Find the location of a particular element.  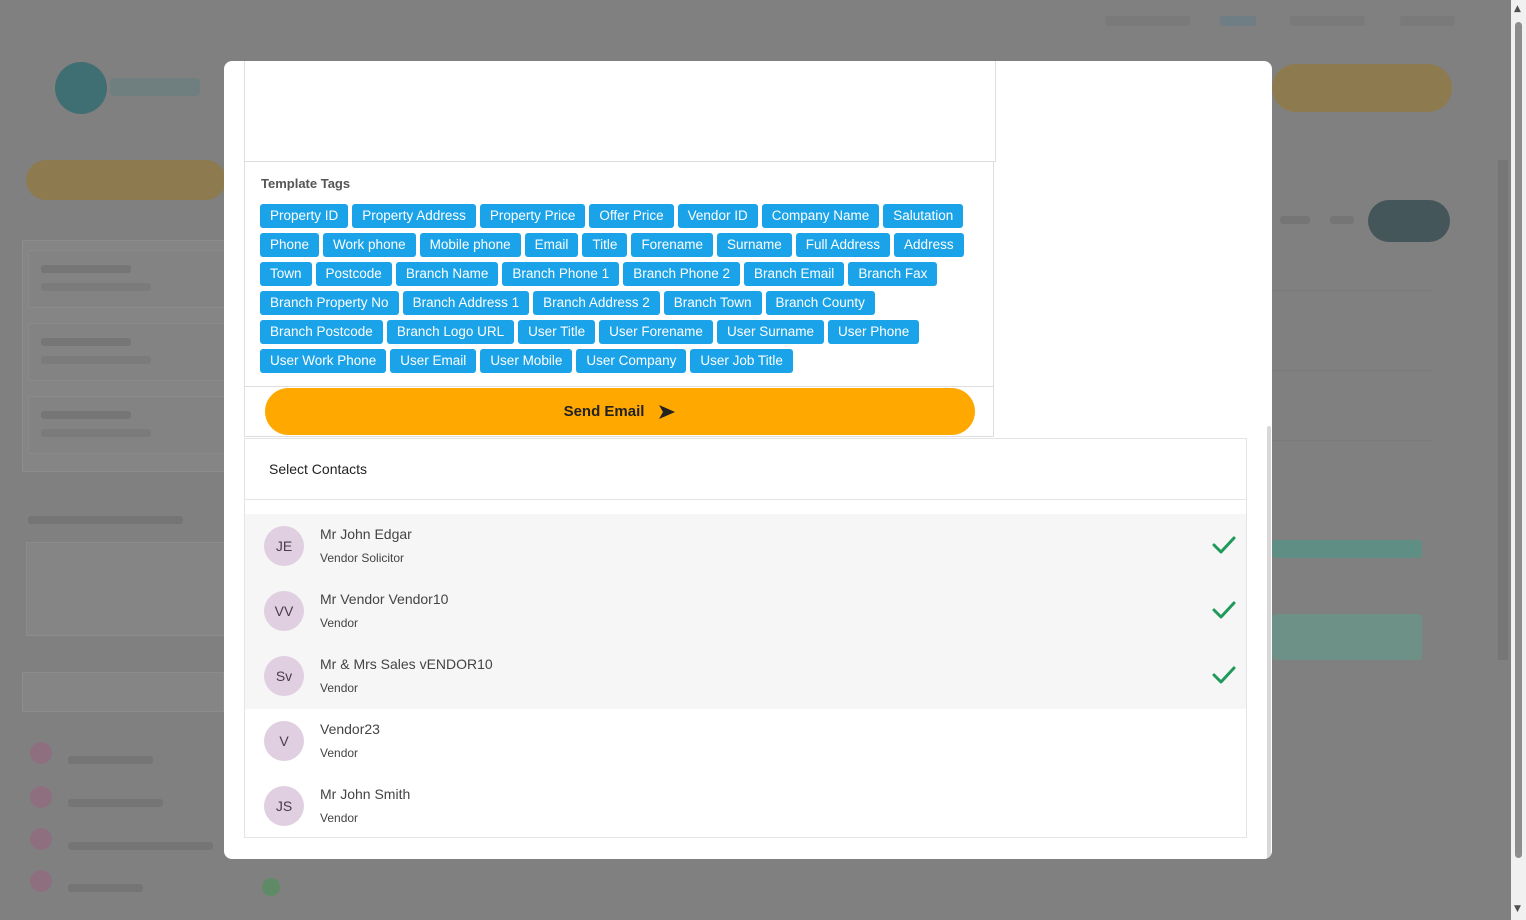

template-tag: Branch Postcode is located at coordinates (321, 332).